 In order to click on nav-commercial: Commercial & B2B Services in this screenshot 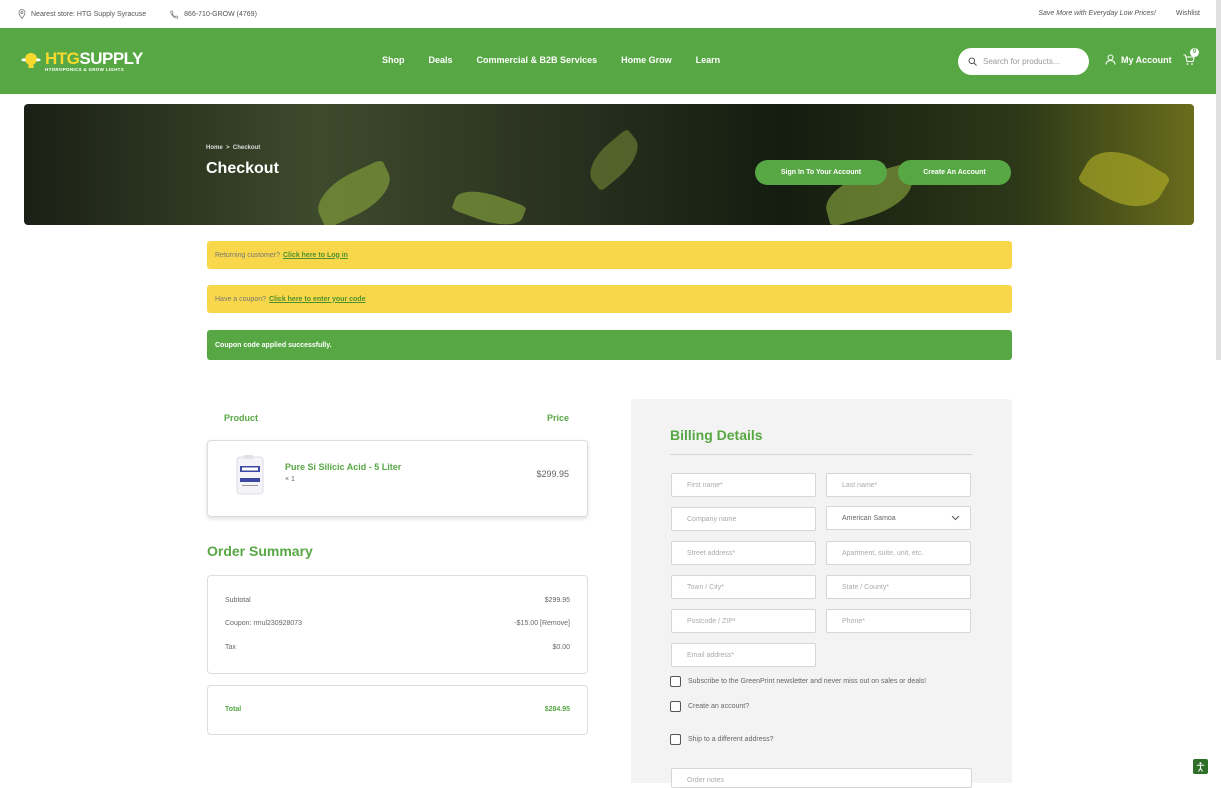, I will do `click(537, 60)`.